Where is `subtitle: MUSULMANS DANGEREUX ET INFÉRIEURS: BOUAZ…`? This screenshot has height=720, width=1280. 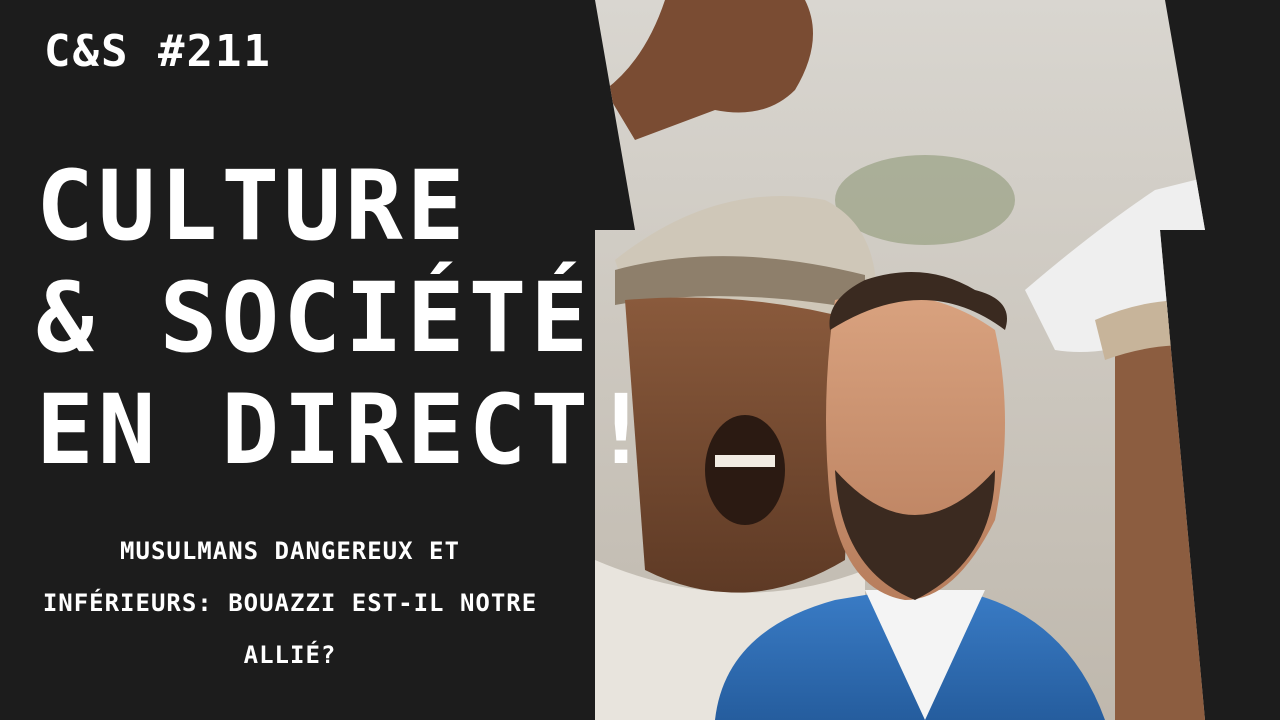
subtitle: MUSULMANS DANGEREUX ET INFÉRIEURS: BOUAZ… is located at coordinates (290, 603).